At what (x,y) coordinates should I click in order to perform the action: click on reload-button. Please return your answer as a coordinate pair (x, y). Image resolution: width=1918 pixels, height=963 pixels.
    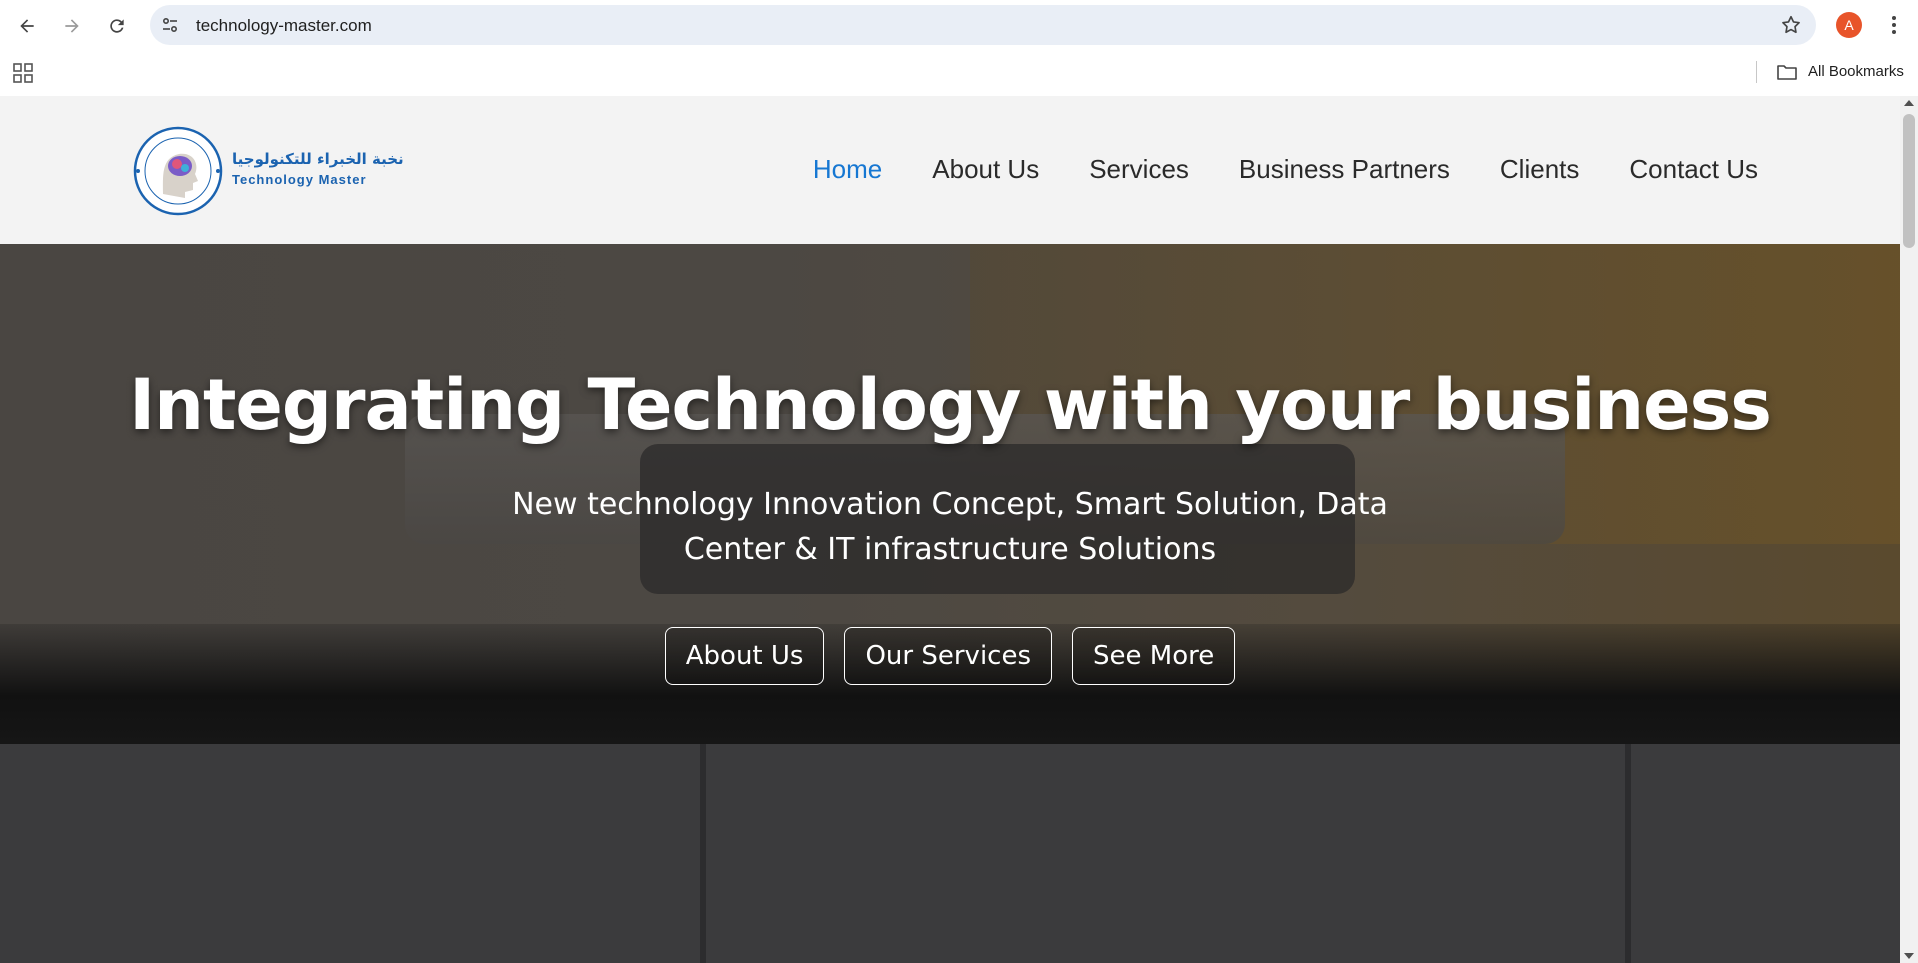
    Looking at the image, I should click on (117, 26).